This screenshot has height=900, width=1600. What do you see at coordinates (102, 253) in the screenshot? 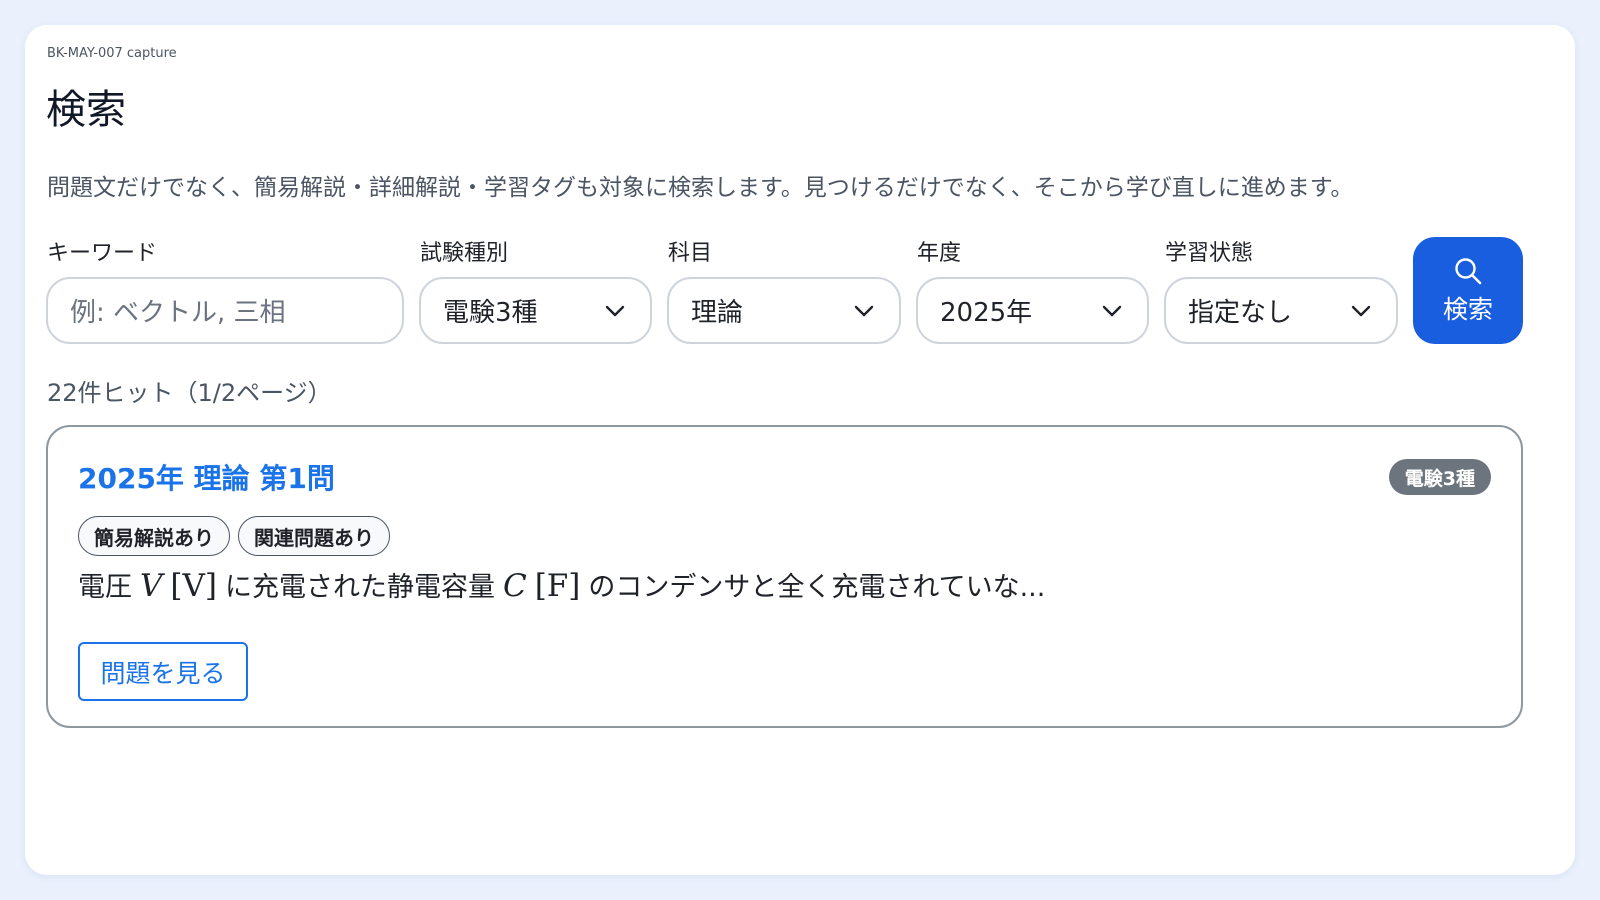
I see `keyword-label: キーワード` at bounding box center [102, 253].